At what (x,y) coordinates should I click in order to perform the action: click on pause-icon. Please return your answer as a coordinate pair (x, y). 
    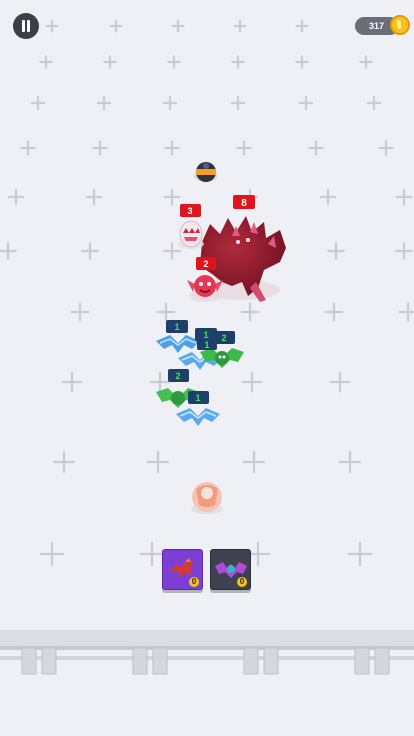
    Looking at the image, I should click on (23, 26).